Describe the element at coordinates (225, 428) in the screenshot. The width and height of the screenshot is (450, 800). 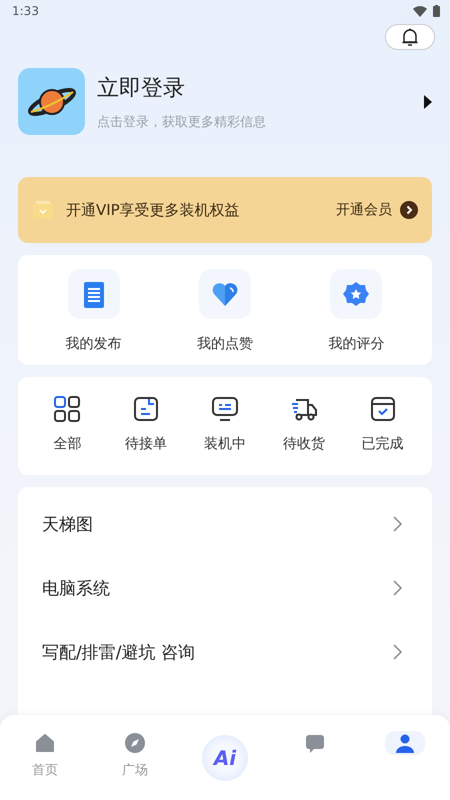
I see `order-status-item: 装机中` at that location.